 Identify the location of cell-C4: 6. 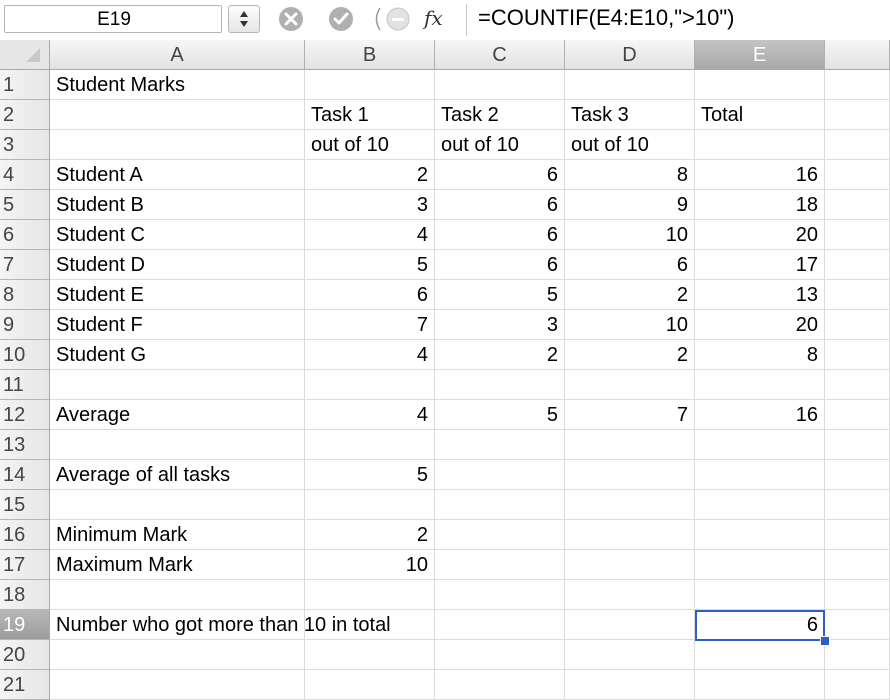
(500, 175).